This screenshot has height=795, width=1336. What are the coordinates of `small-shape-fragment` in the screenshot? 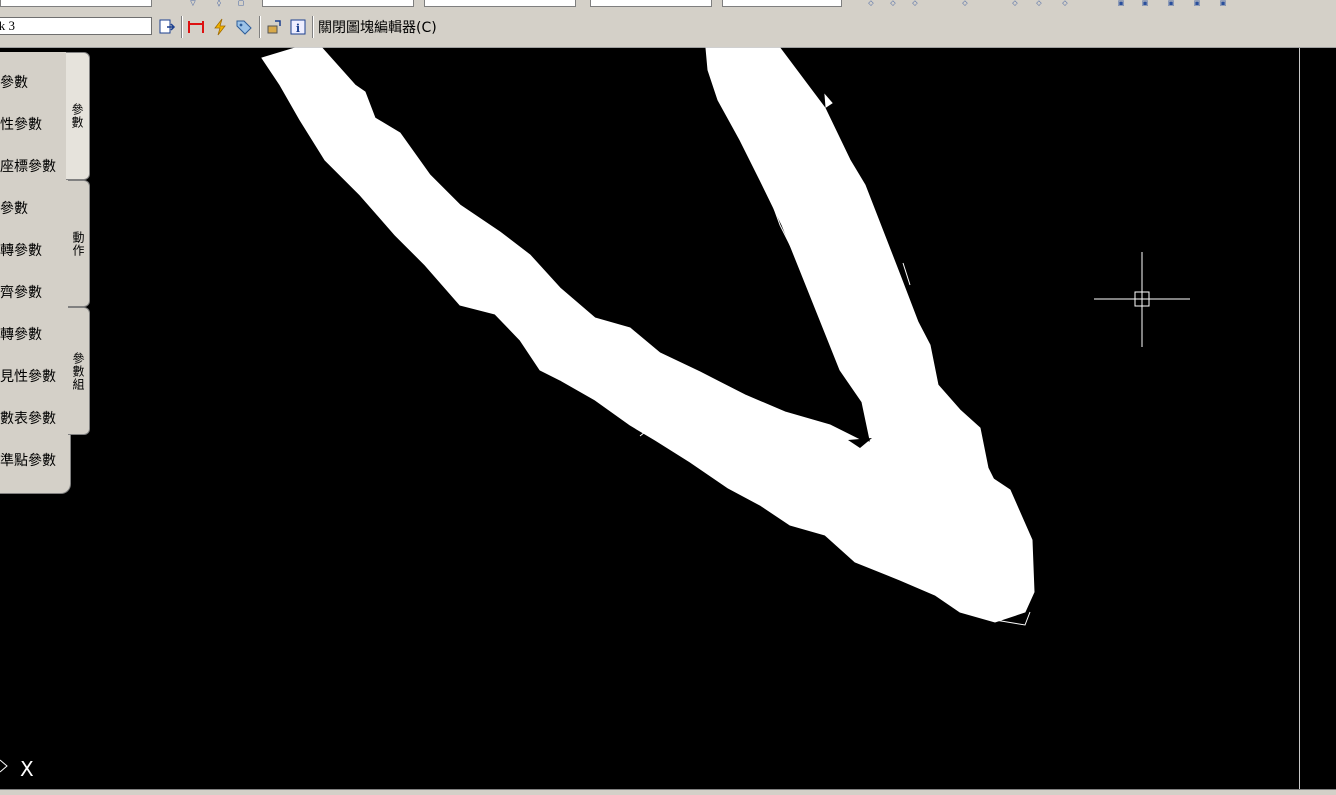 It's located at (828, 100).